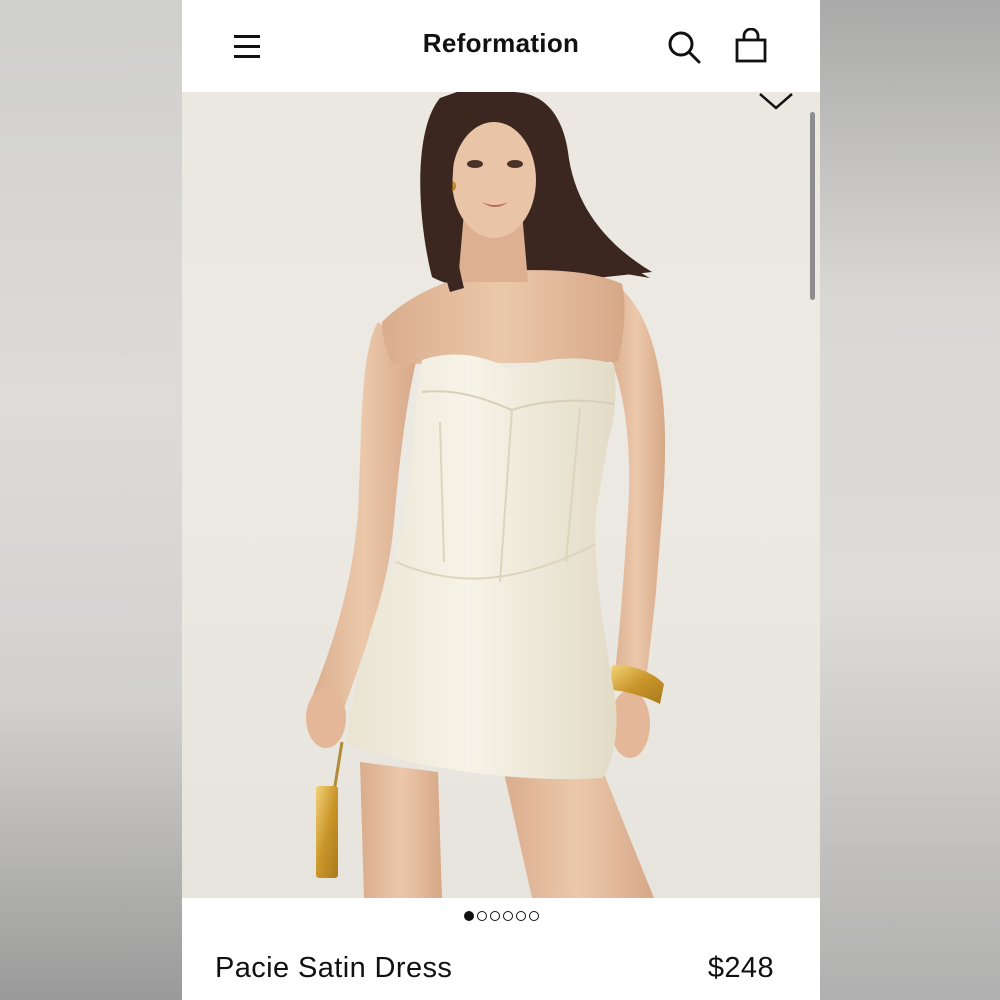 The width and height of the screenshot is (1000, 1000). I want to click on chevron-down-icon, so click(776, 103).